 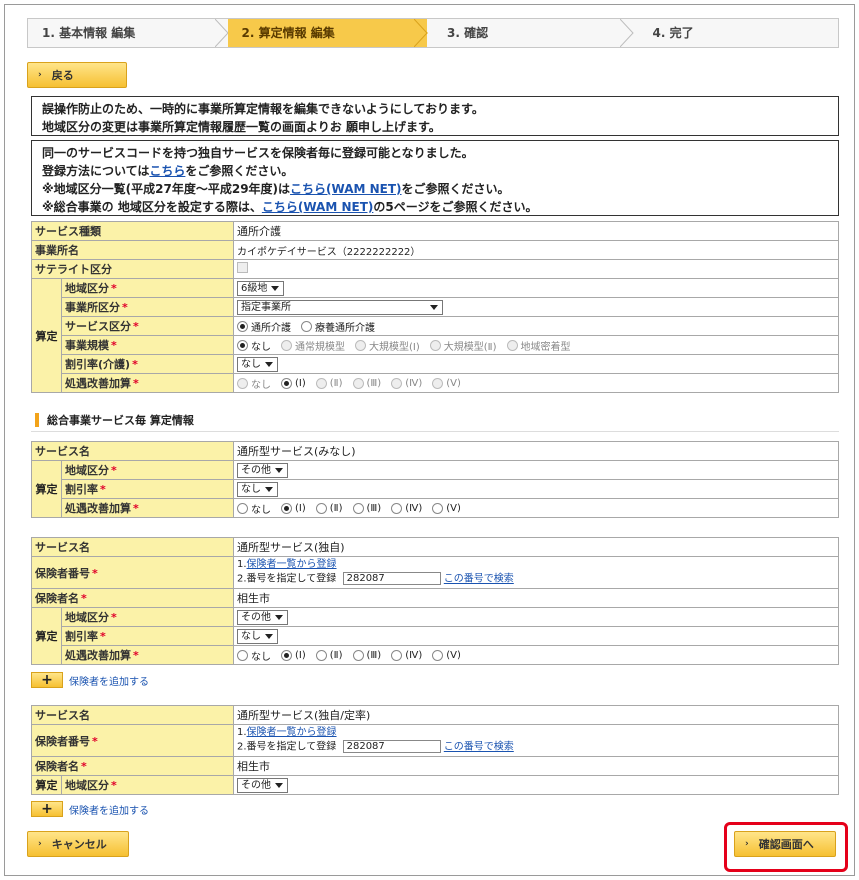 I want to click on discount-cell: なし, so click(x=536, y=364).